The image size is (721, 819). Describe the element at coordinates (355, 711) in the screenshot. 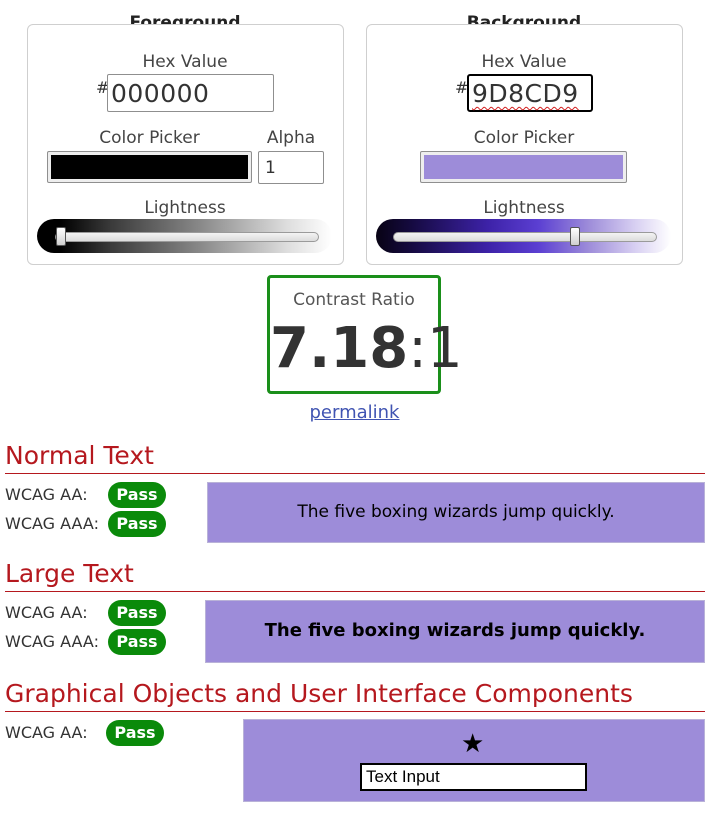

I see `graphical-divider` at that location.